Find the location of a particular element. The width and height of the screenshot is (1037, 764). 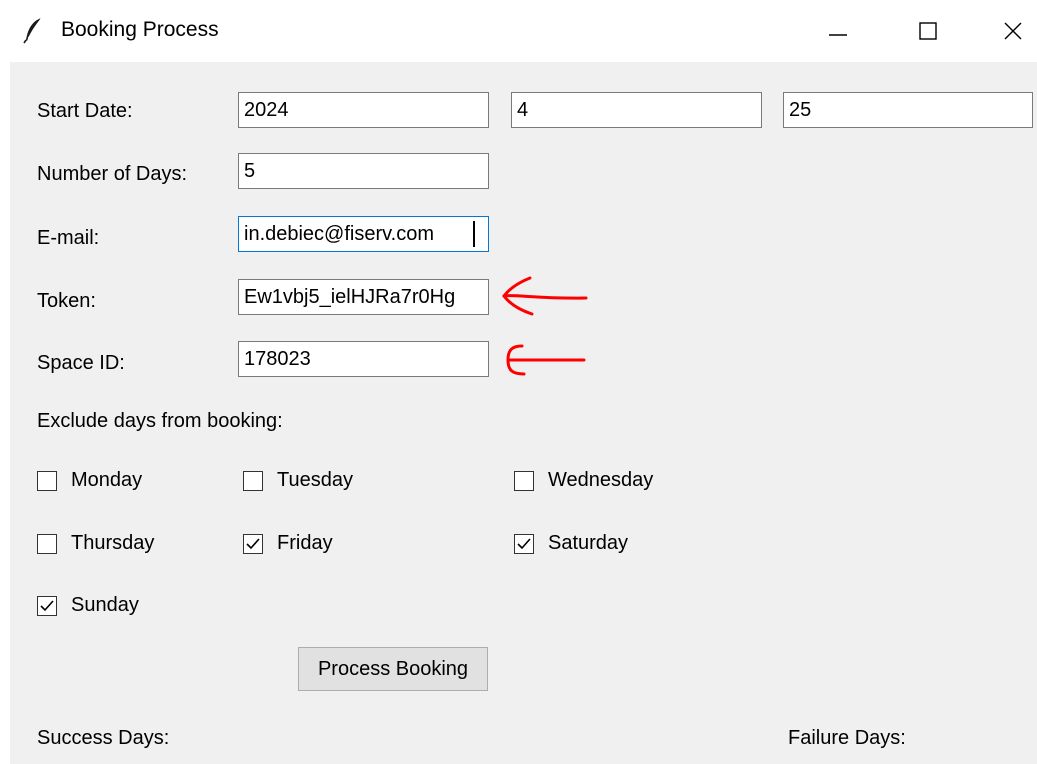

start-date-label: Start Date: is located at coordinates (85, 111).